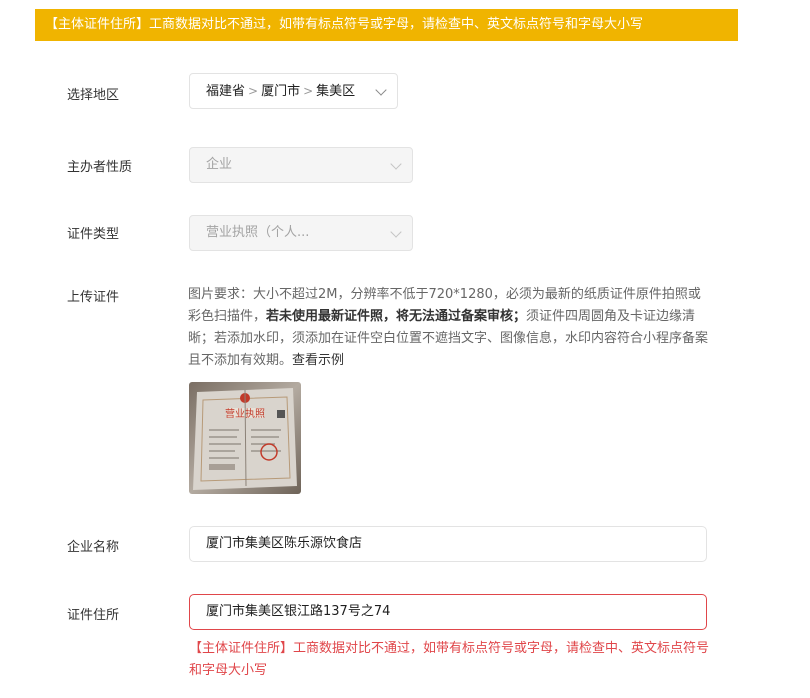  What do you see at coordinates (336, 91) in the screenshot?
I see `region-district: 集美区` at bounding box center [336, 91].